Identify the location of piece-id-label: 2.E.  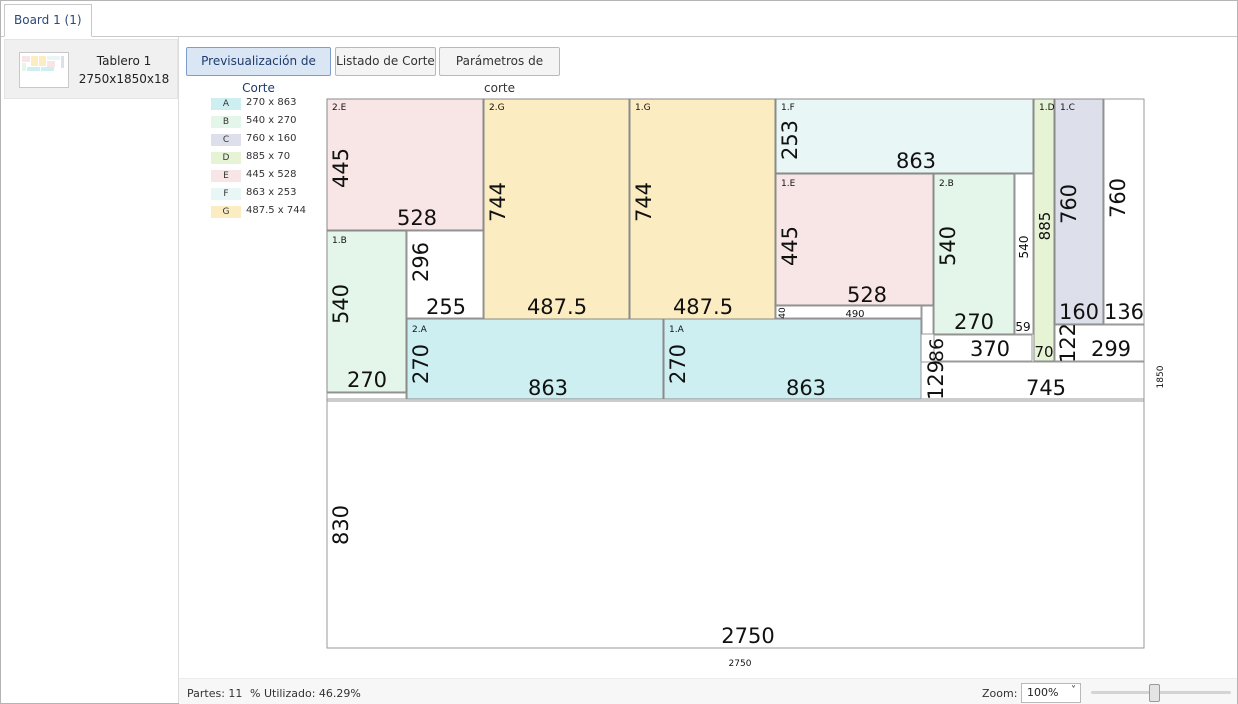
(339, 108).